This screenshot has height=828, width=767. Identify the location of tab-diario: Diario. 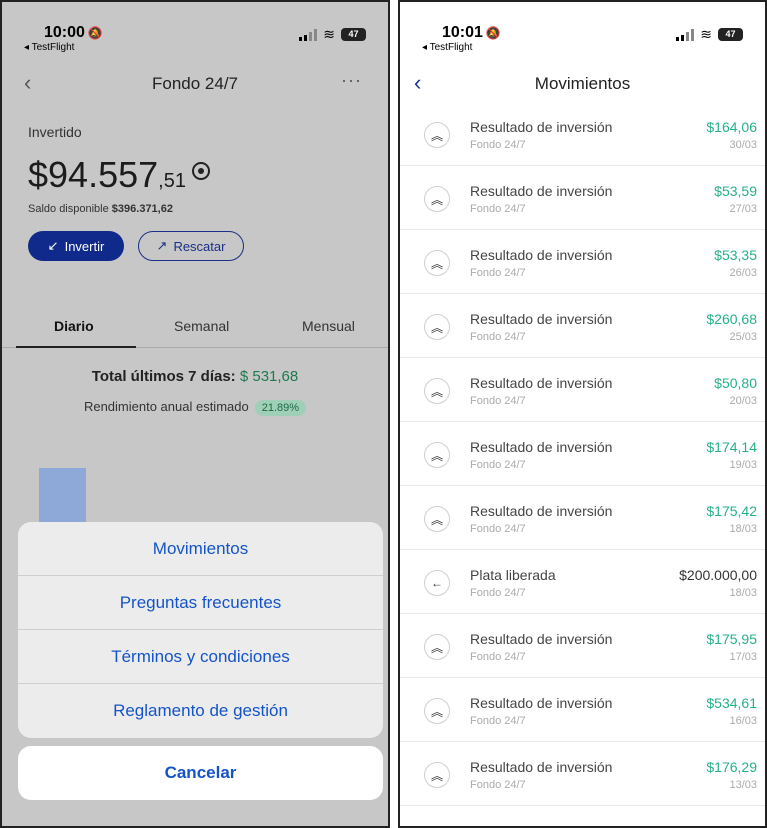
(74, 326).